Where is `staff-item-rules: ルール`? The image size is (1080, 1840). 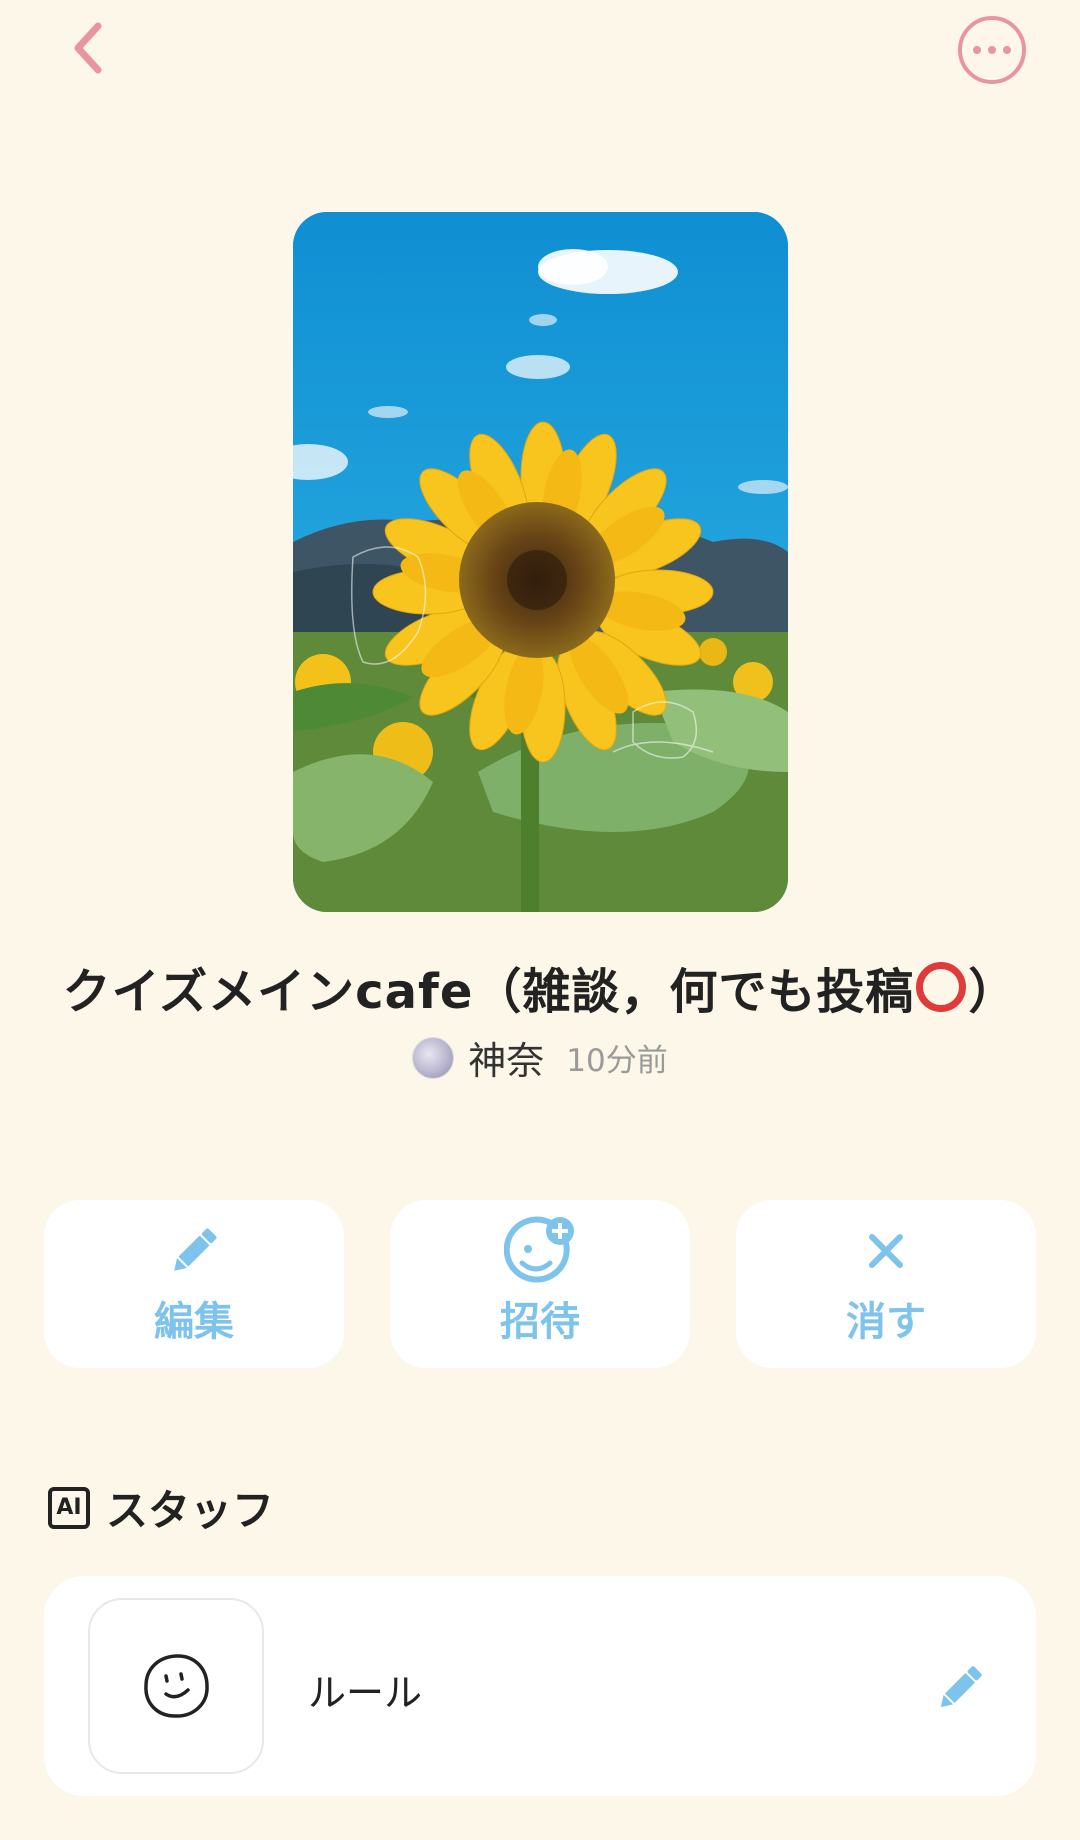 staff-item-rules: ルール is located at coordinates (540, 1686).